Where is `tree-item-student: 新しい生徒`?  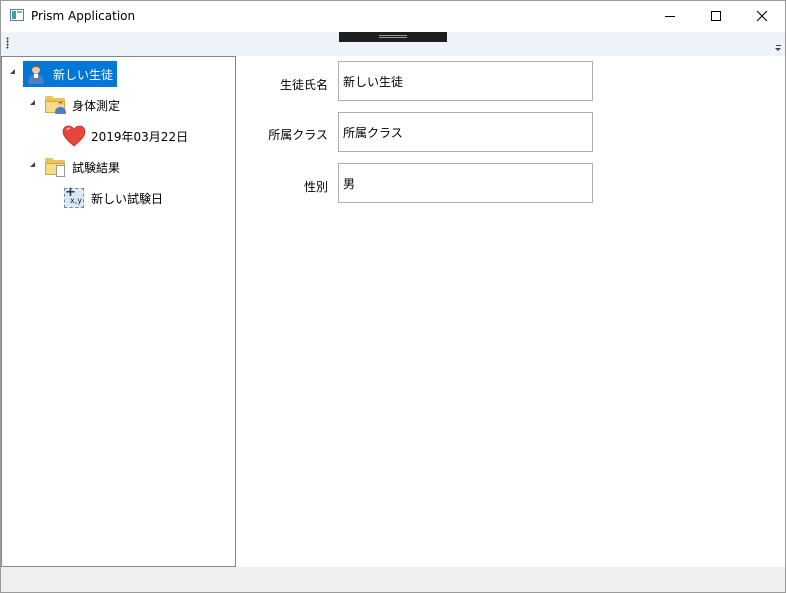 tree-item-student: 新しい生徒 is located at coordinates (70, 74).